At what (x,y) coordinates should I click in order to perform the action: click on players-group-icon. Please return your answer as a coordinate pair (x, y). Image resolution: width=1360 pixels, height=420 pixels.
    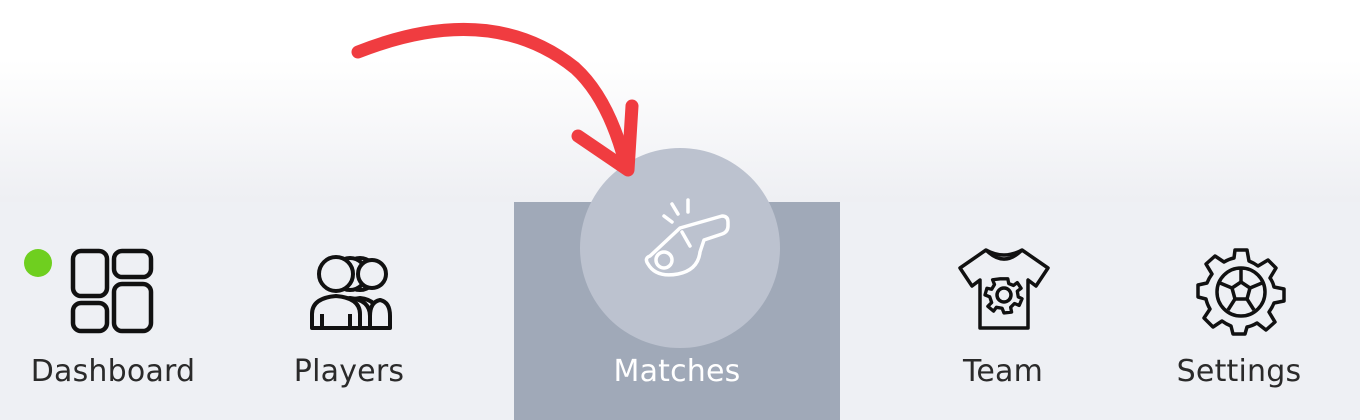
    Looking at the image, I should click on (351, 292).